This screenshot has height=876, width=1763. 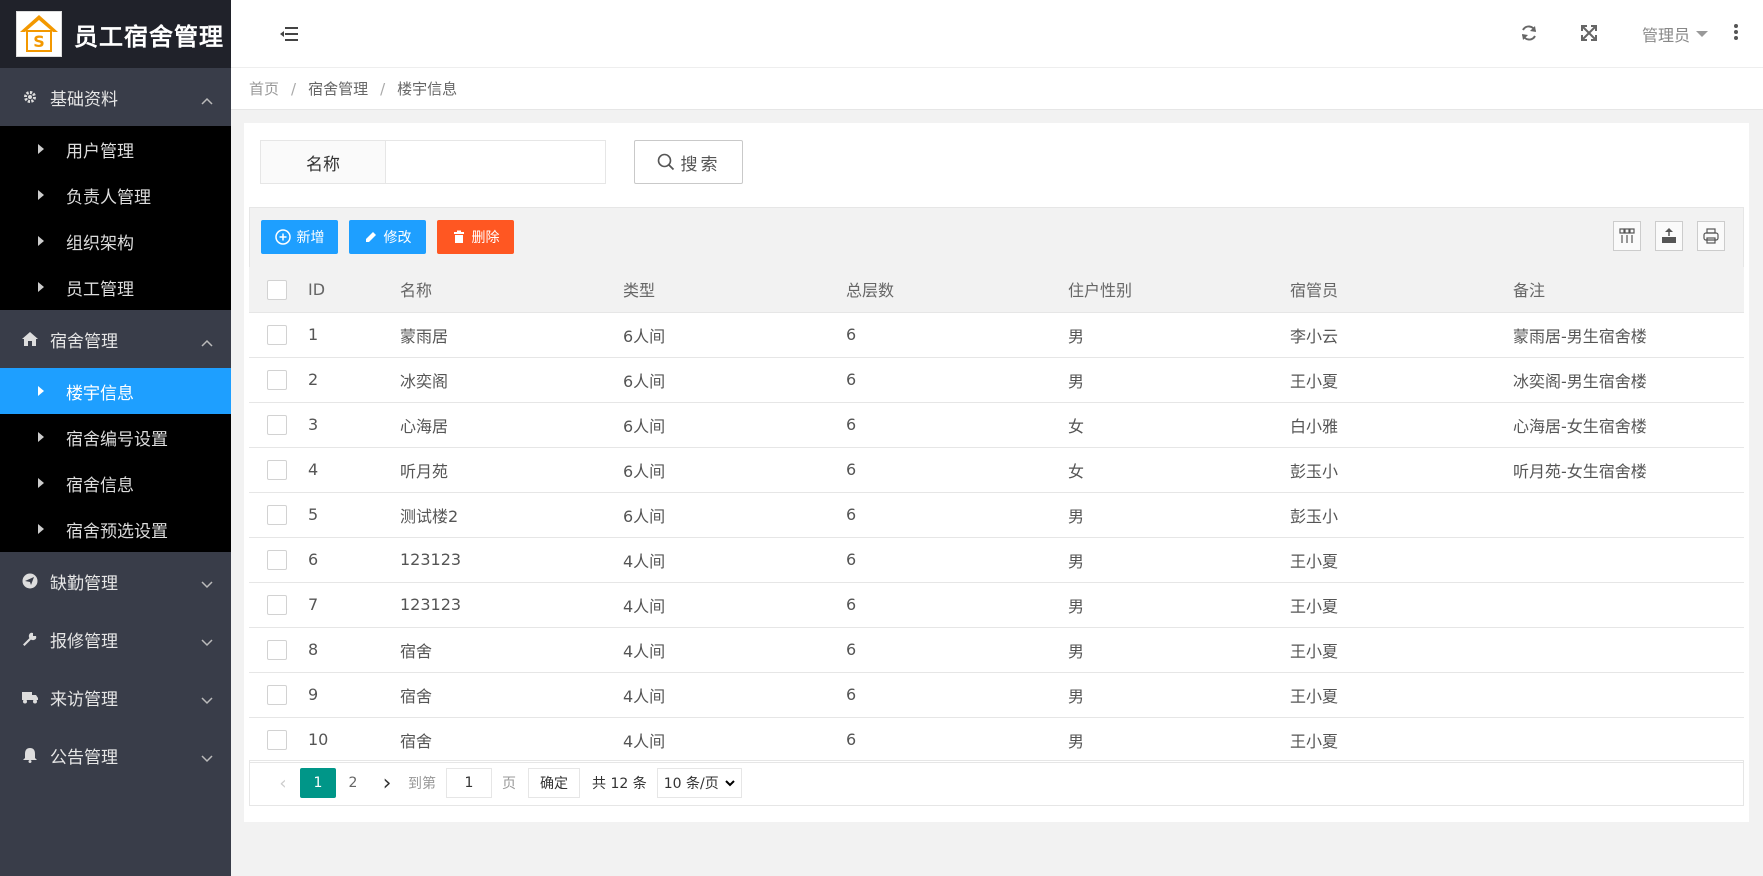 I want to click on table-row: 5 测试楼2 6人间 6 男彭玉小, so click(x=996, y=515).